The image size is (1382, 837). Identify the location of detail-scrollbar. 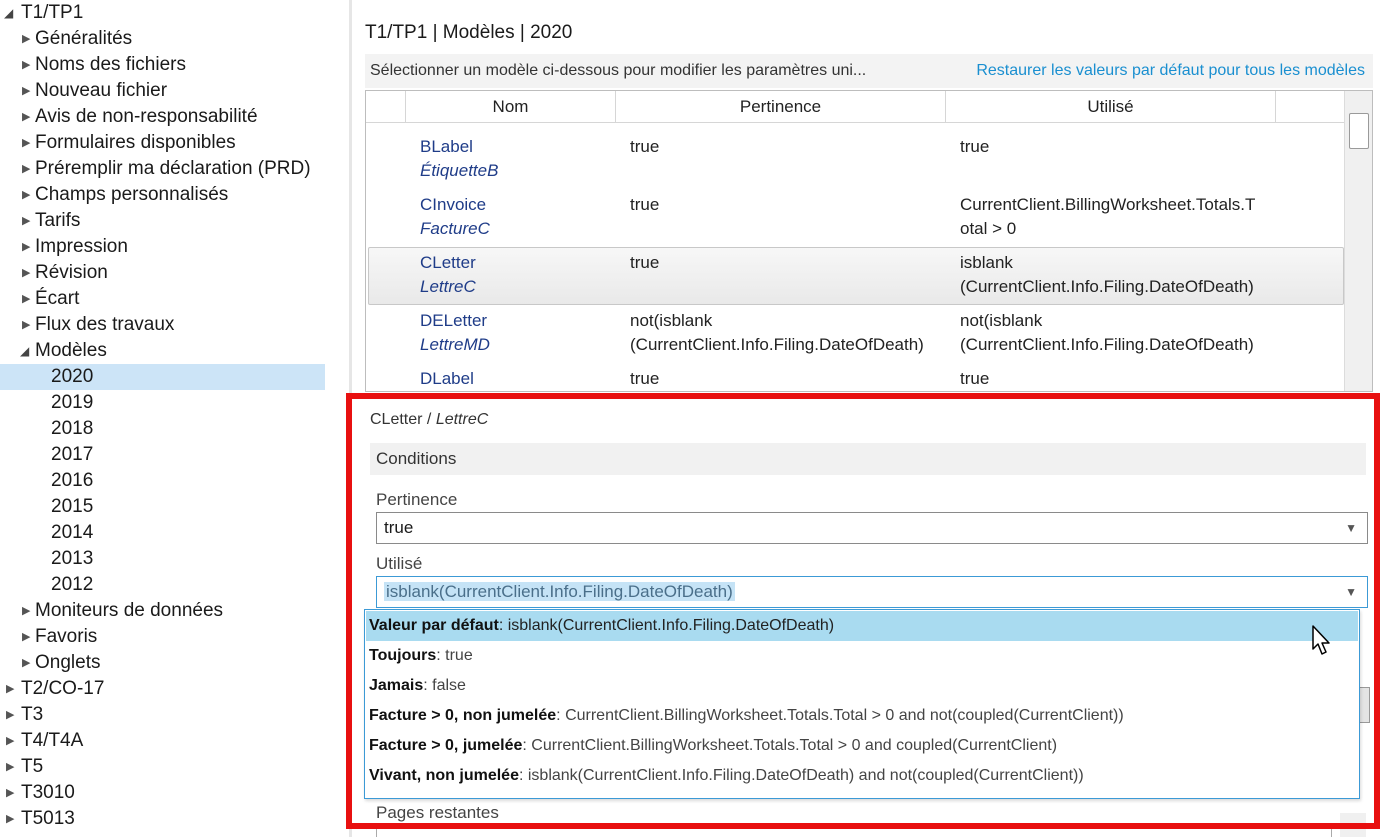
(1353, 825).